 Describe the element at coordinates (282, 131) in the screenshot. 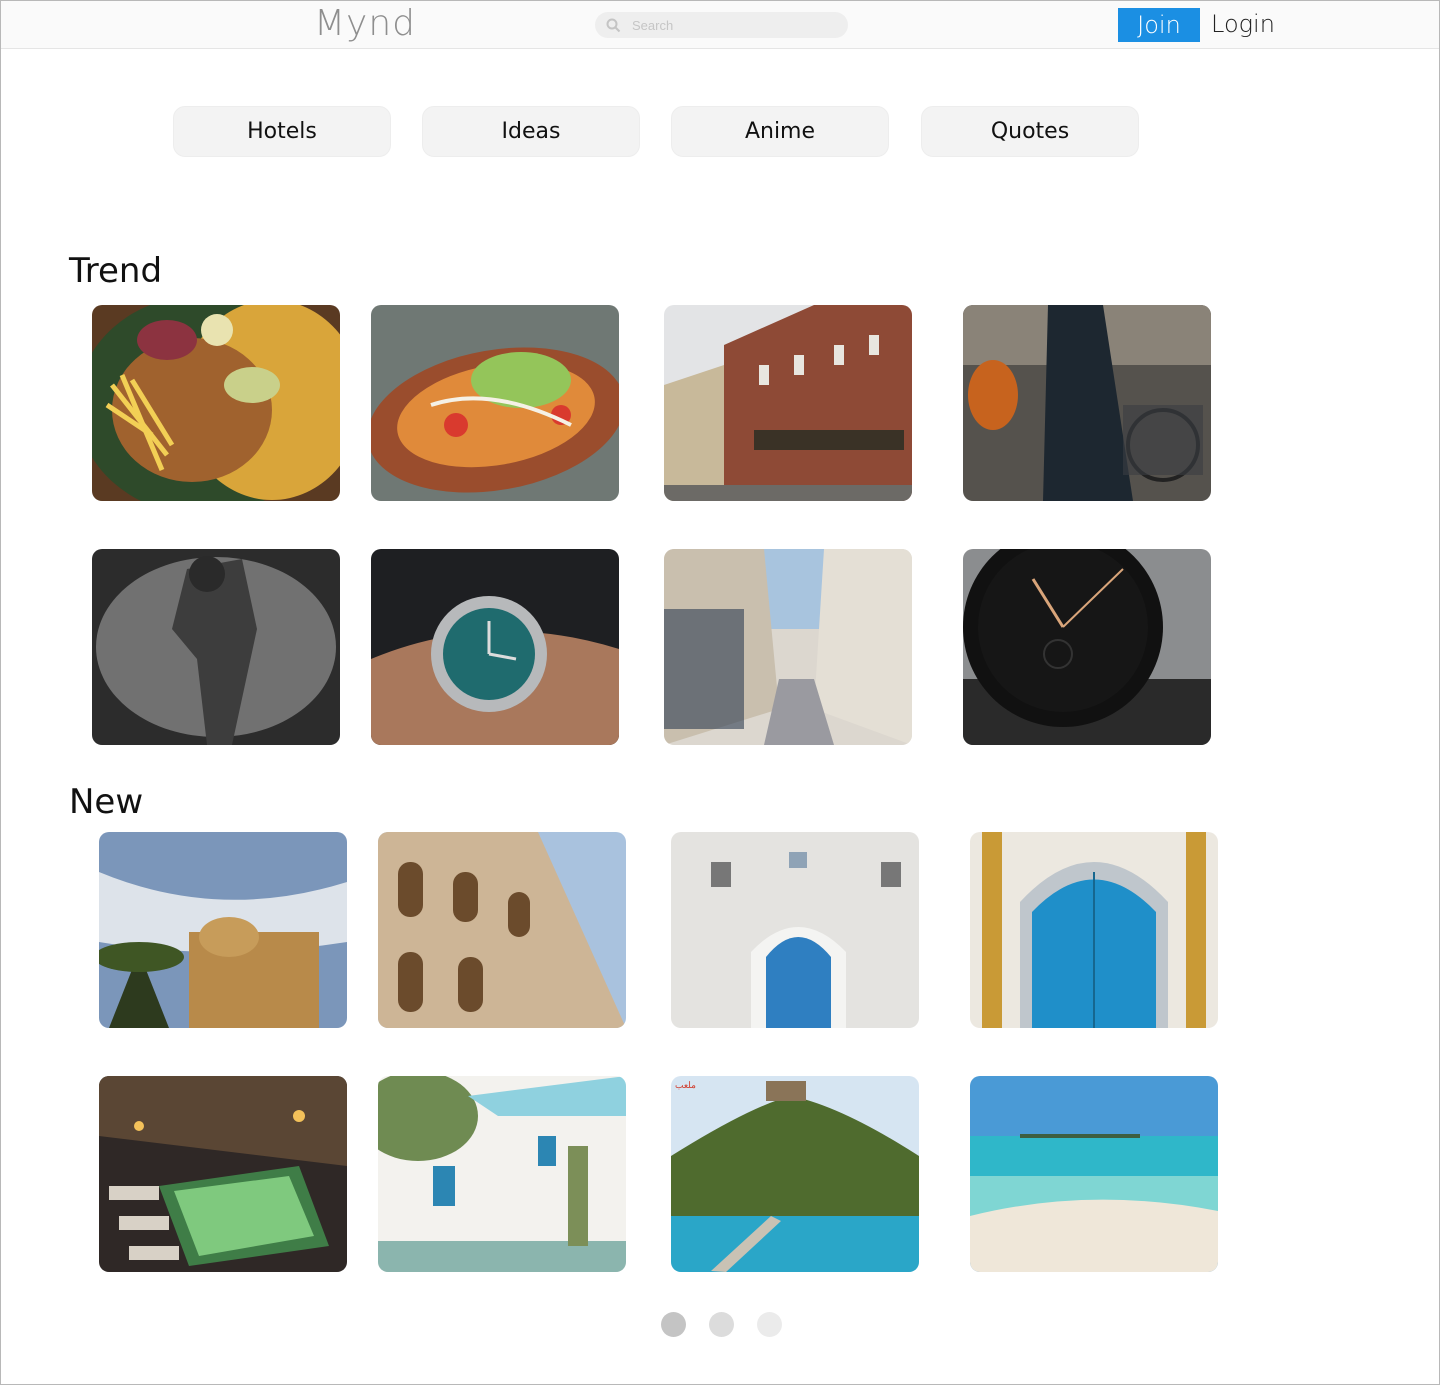

I see `category-hotels-button: Hotels` at that location.